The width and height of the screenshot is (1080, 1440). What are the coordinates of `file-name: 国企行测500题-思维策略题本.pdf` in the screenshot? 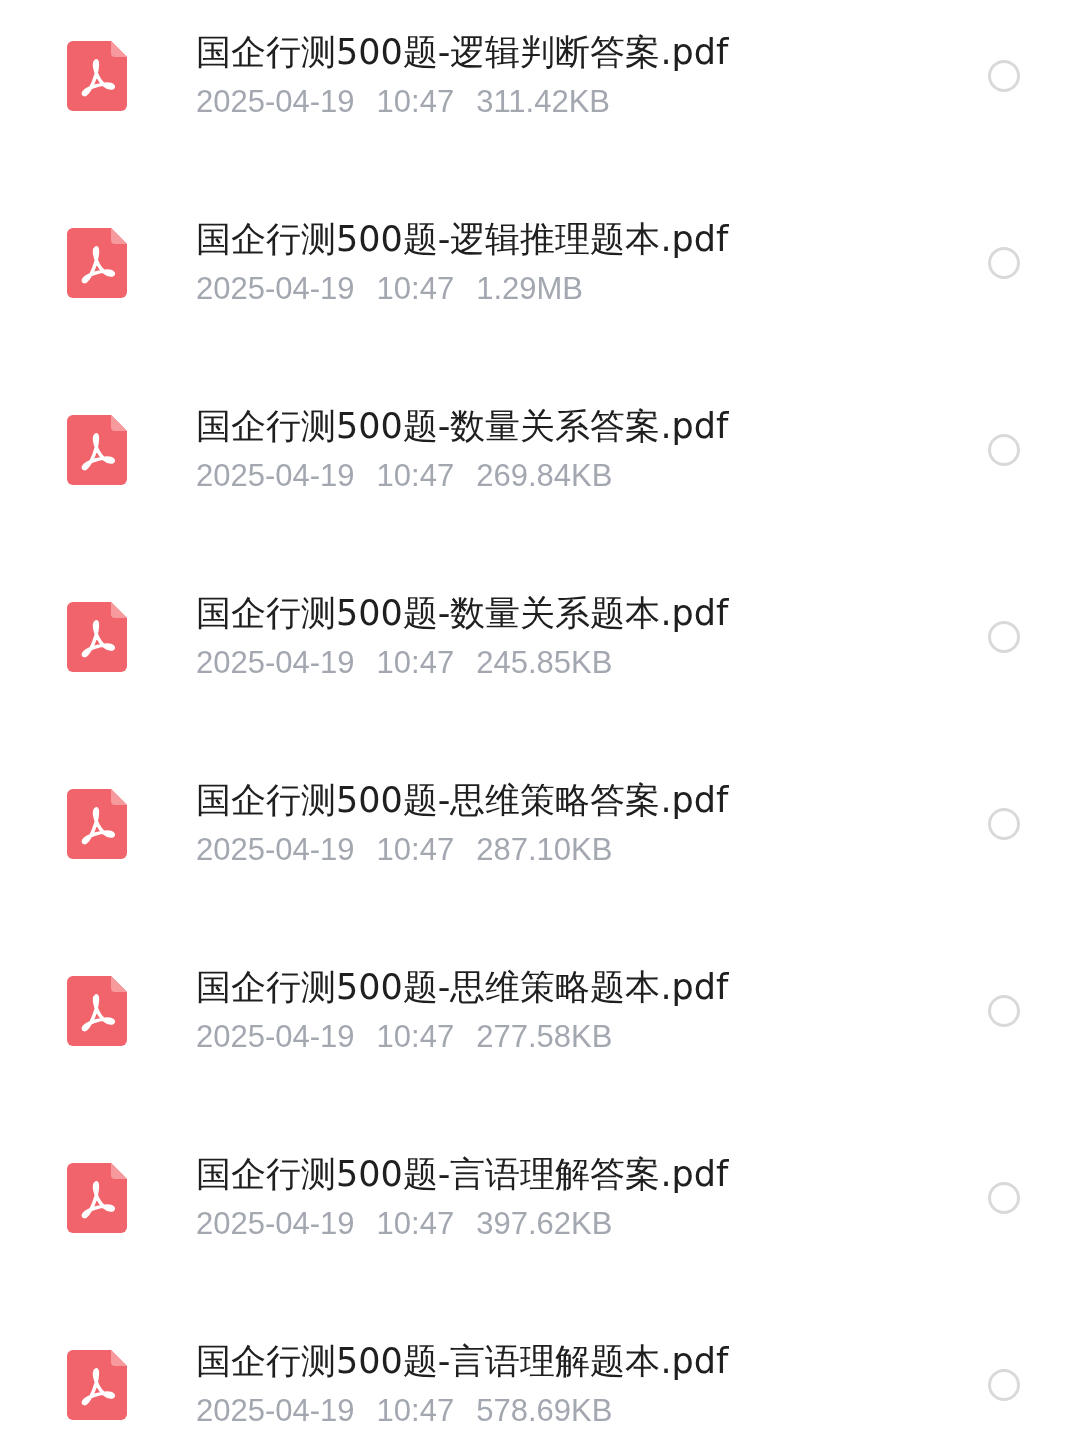 It's located at (463, 987).